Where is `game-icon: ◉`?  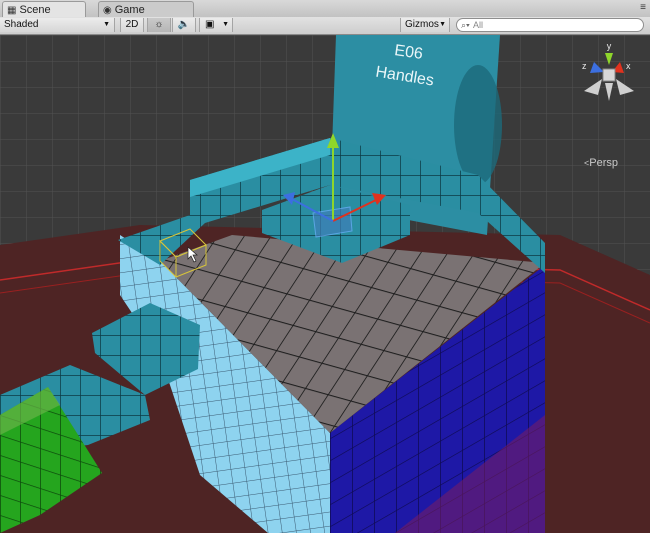 game-icon: ◉ is located at coordinates (107, 10).